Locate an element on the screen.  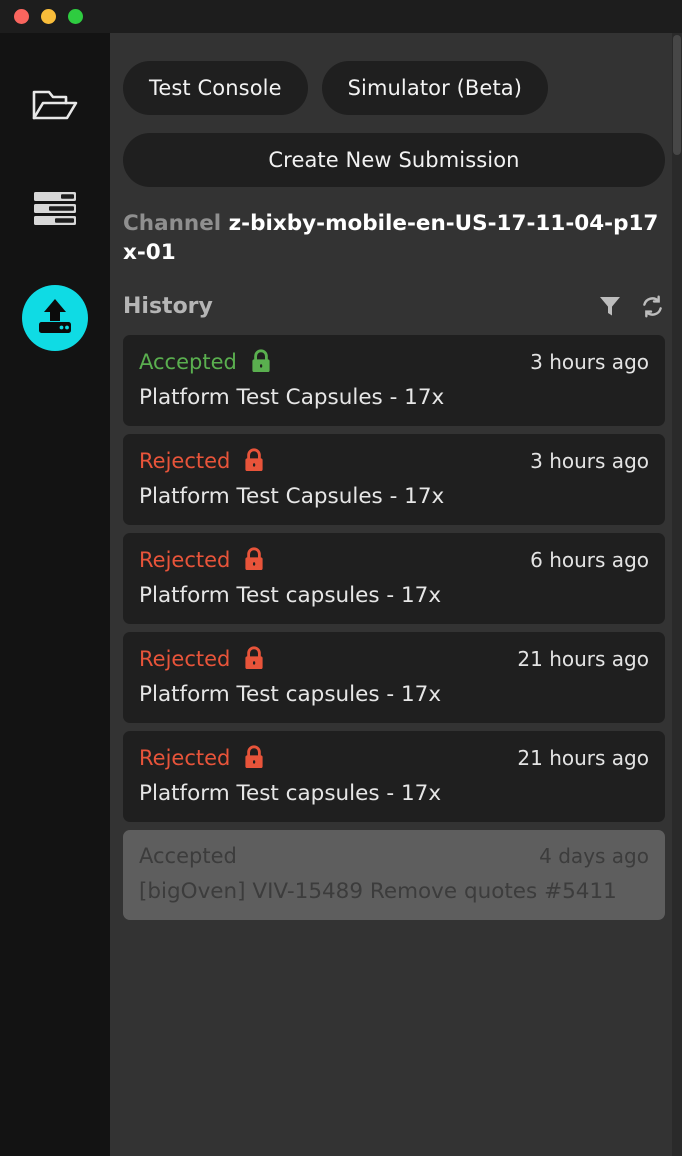
history-card-title: [bigOven] VIV-15489 Remove quotes #5411 is located at coordinates (378, 892).